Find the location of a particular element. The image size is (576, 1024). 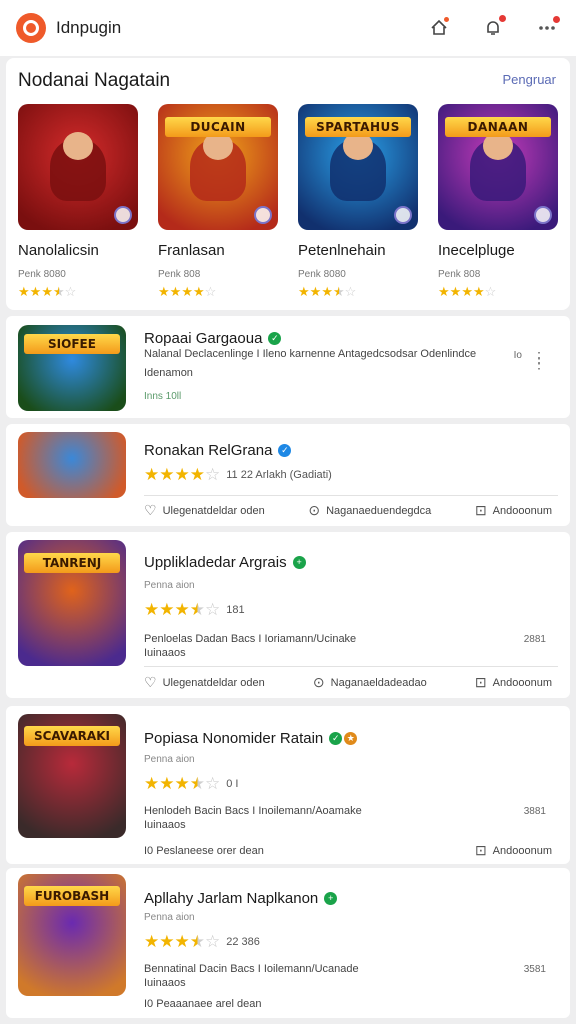

featured-app: Nanolalicsin Penk 8080 ★★★★☆ is located at coordinates (80, 202).